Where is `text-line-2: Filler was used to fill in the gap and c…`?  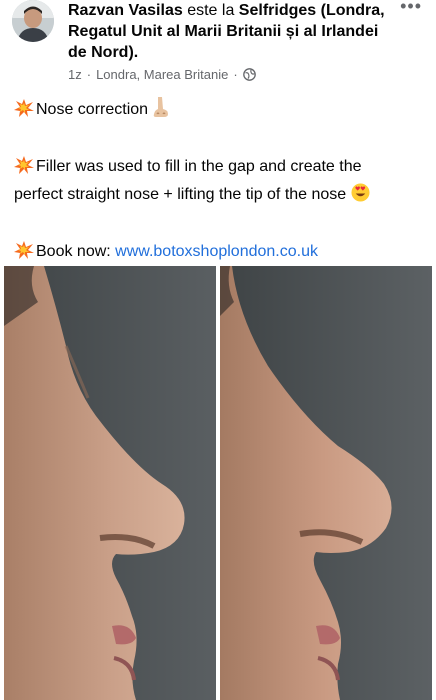
text-line-2: Filler was used to fill in the gap and c… is located at coordinates (219, 167).